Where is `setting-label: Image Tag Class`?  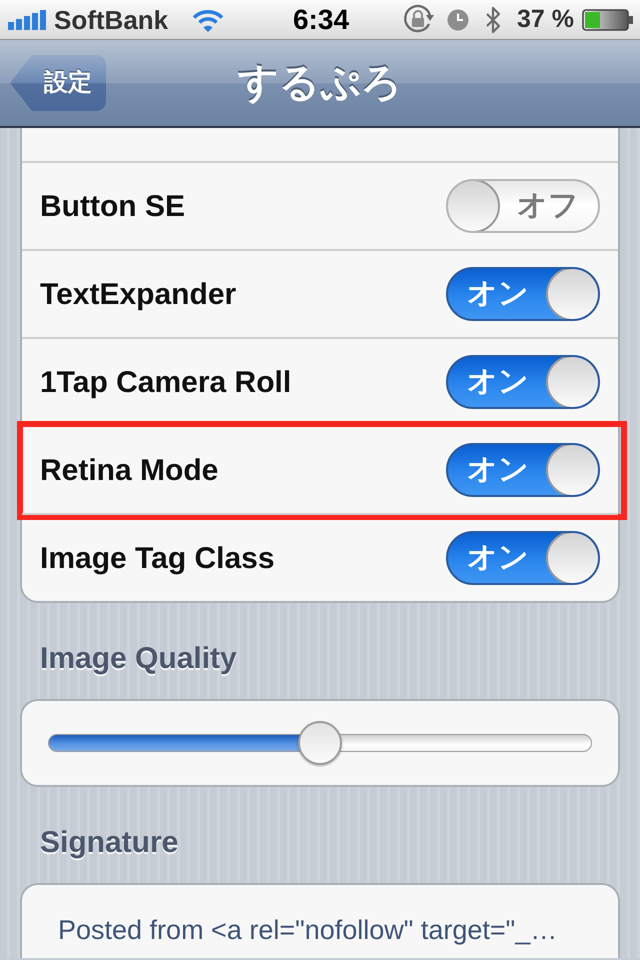
setting-label: Image Tag Class is located at coordinates (157, 558).